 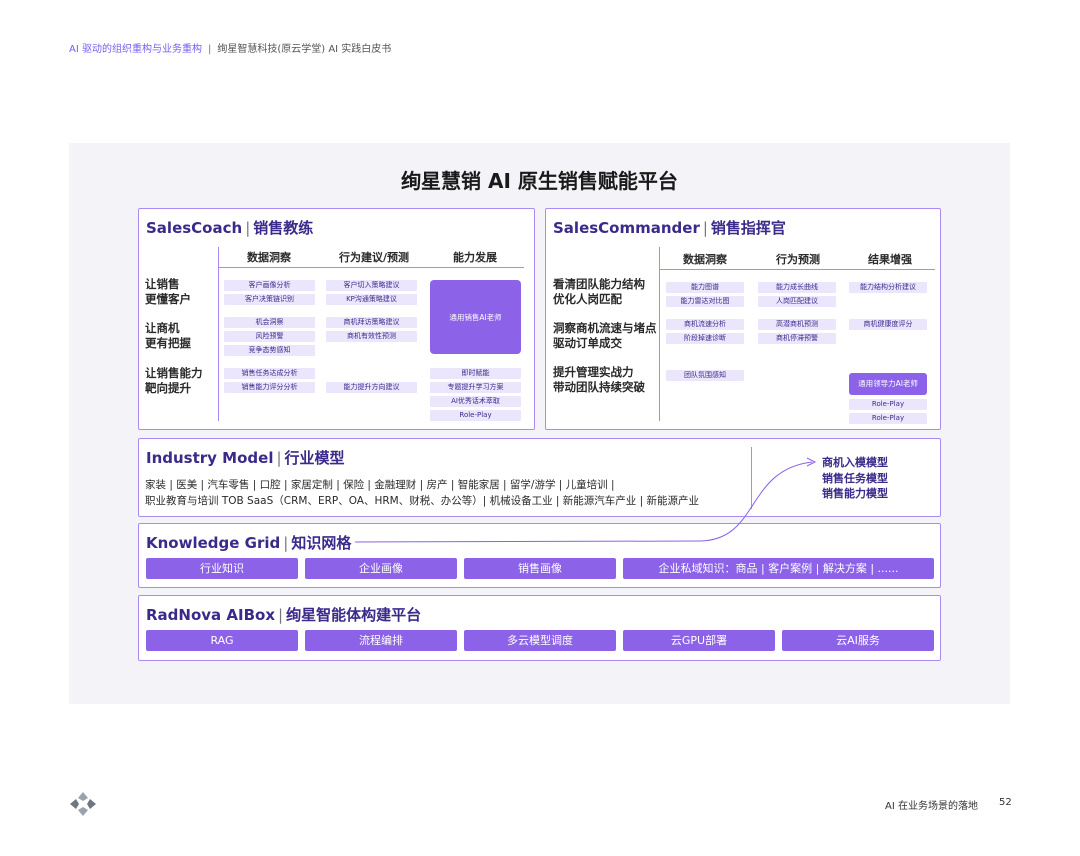 What do you see at coordinates (605, 335) in the screenshot?
I see `row-label: 洞察商机流速与堵点 驱动订单成交` at bounding box center [605, 335].